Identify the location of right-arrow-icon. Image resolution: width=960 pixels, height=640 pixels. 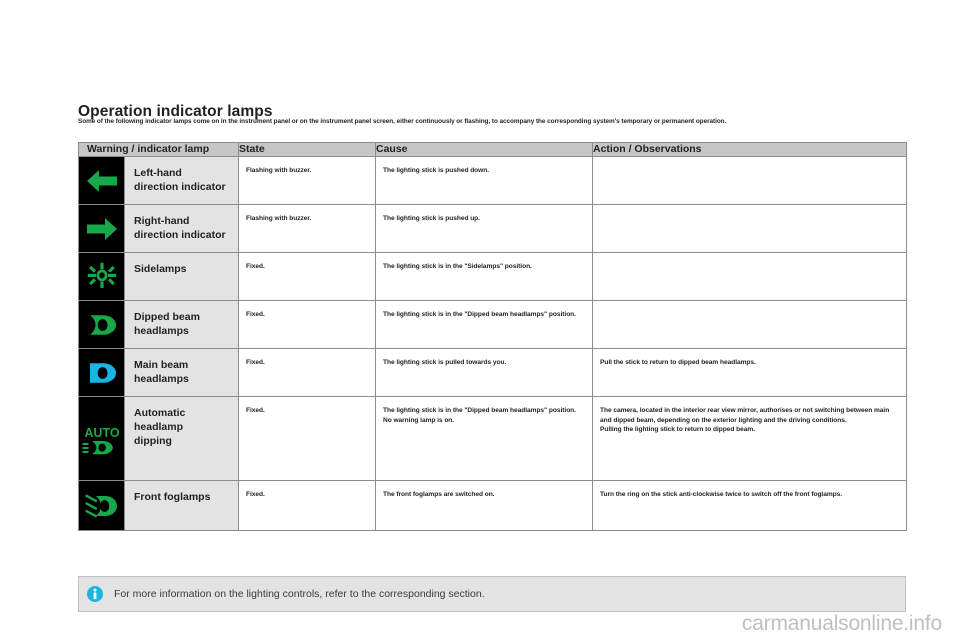
(102, 228).